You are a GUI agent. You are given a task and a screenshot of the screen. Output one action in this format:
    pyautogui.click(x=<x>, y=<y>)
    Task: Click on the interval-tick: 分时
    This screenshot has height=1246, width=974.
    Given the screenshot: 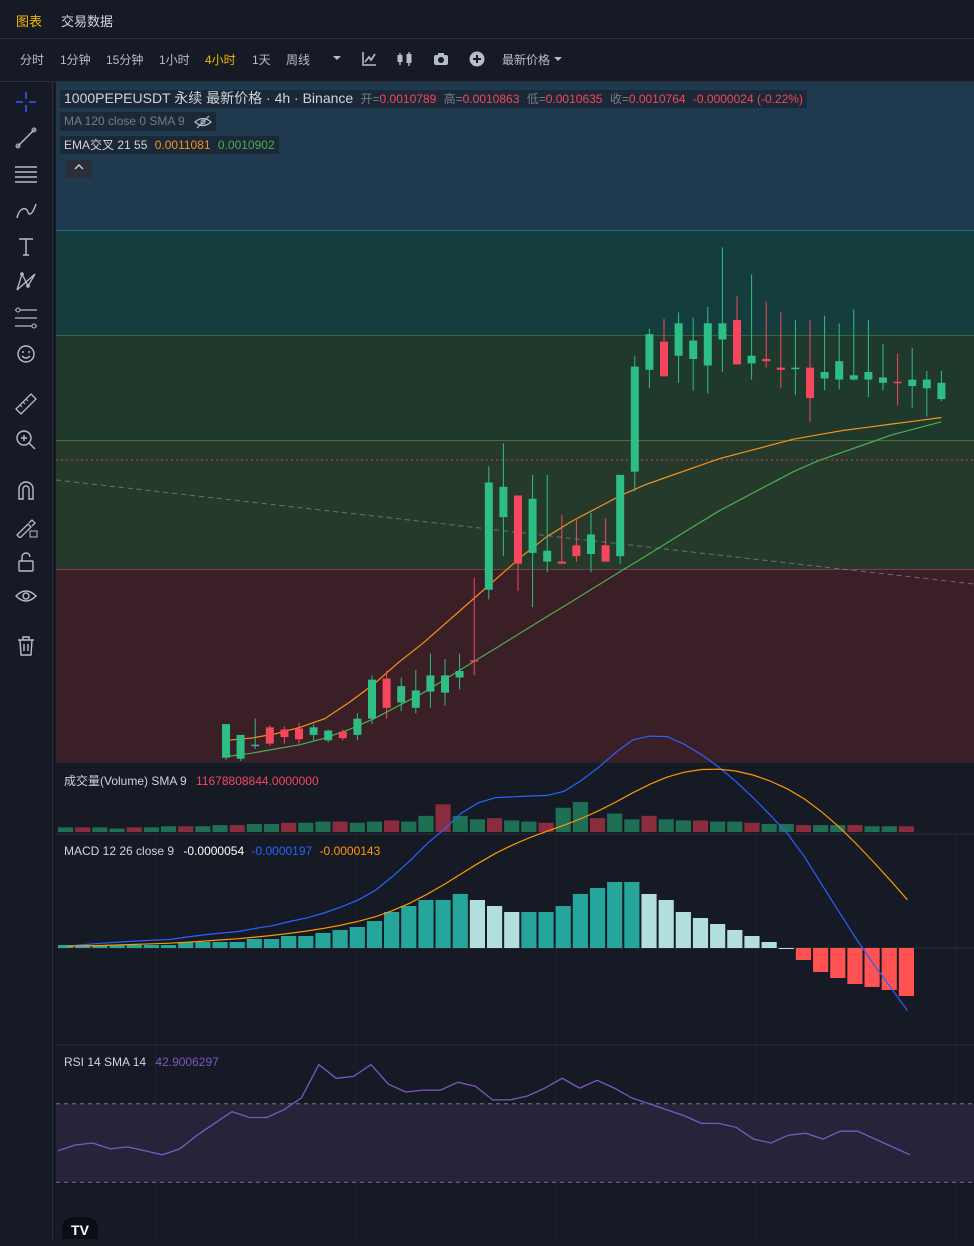 What is the action you would take?
    pyautogui.click(x=32, y=59)
    